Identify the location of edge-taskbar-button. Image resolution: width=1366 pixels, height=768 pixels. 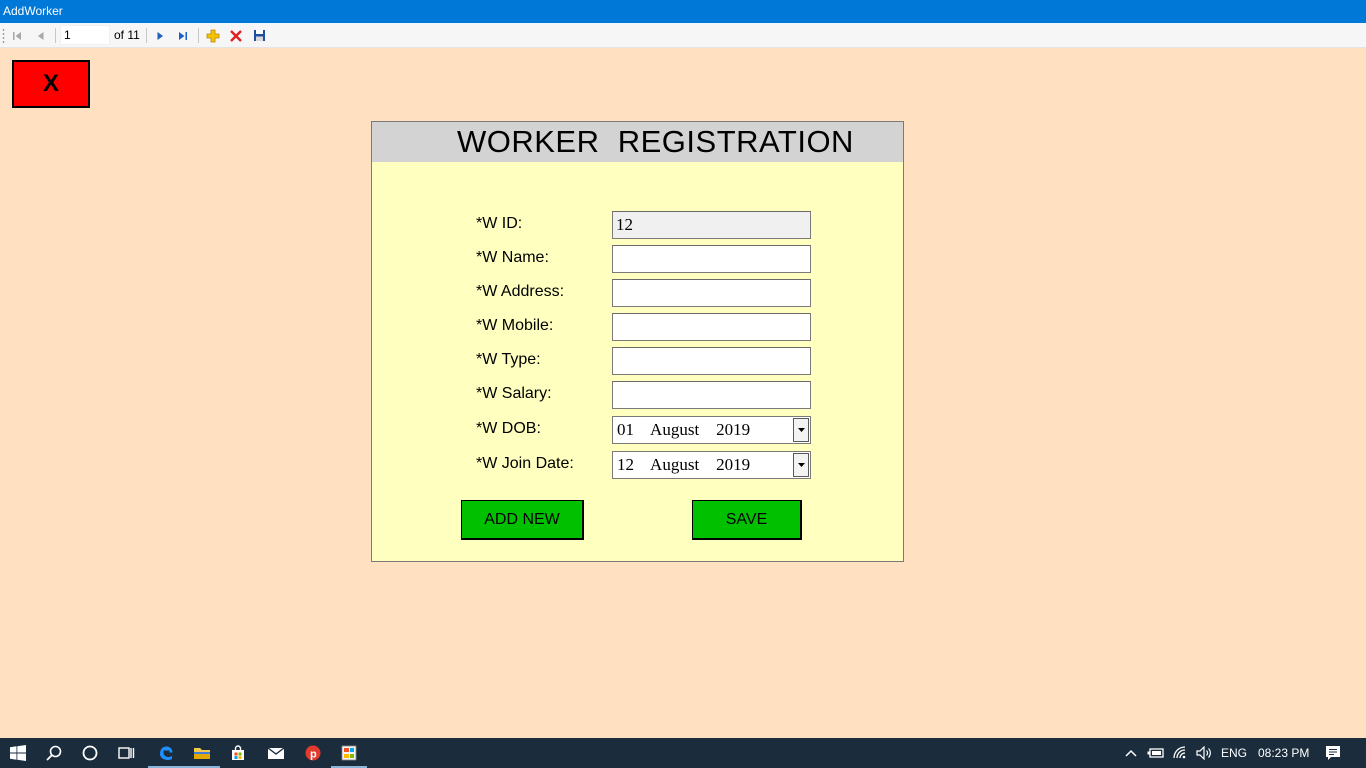
(166, 753).